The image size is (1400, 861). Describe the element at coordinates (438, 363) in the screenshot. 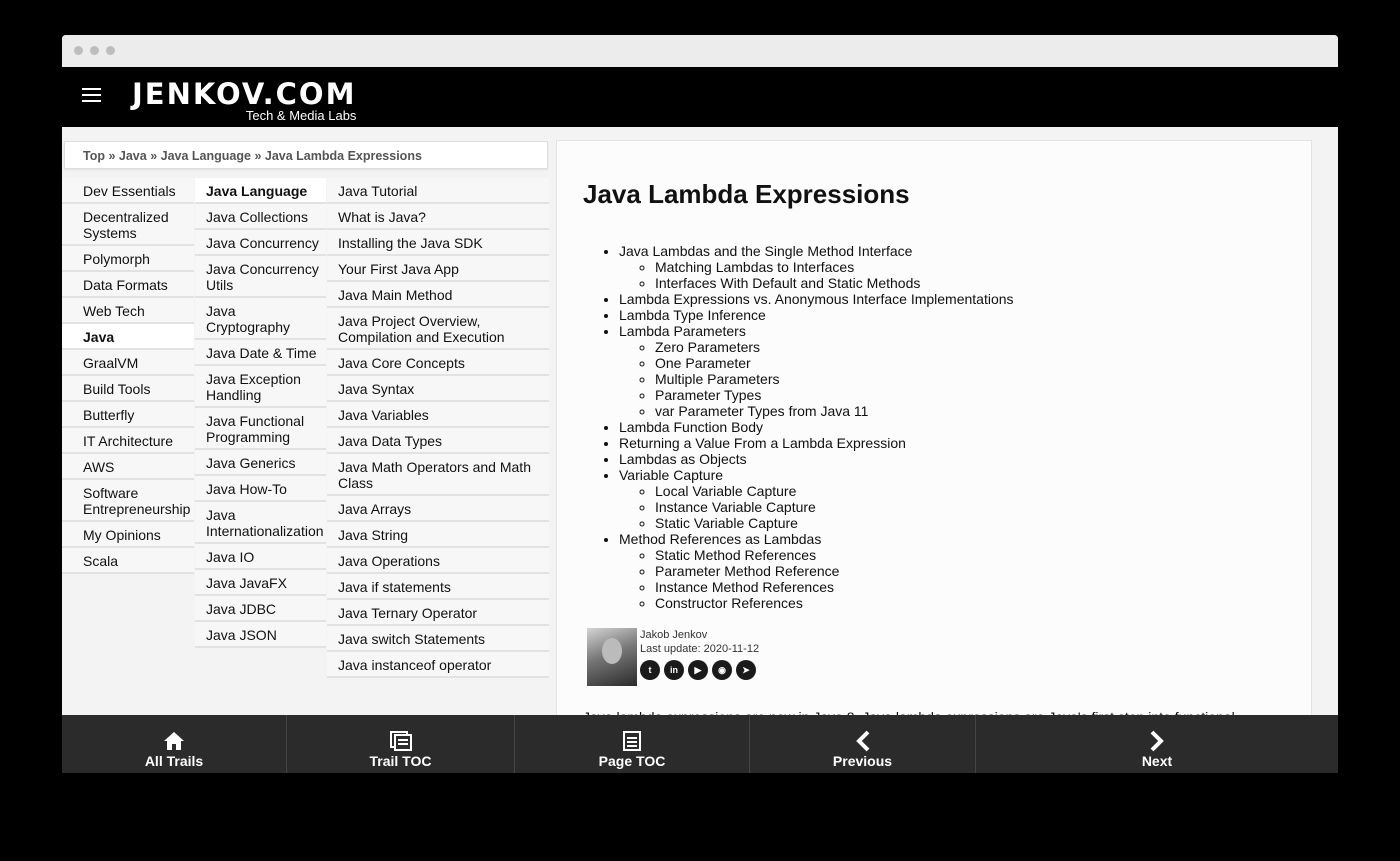

I see `nav-item-java-core-concepts: Java Core Concepts` at that location.